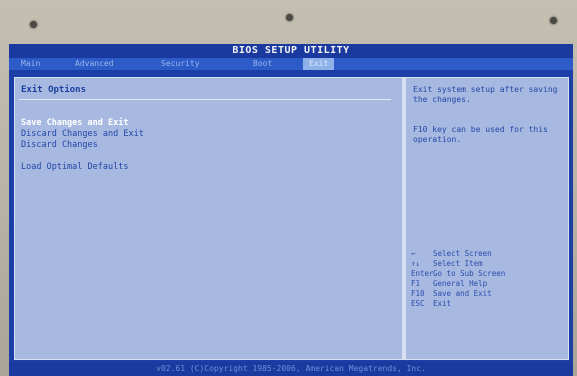 This screenshot has width=577, height=376. What do you see at coordinates (74, 123) in the screenshot?
I see `save-changes-and-exit-option: Save Changes and Exit` at bounding box center [74, 123].